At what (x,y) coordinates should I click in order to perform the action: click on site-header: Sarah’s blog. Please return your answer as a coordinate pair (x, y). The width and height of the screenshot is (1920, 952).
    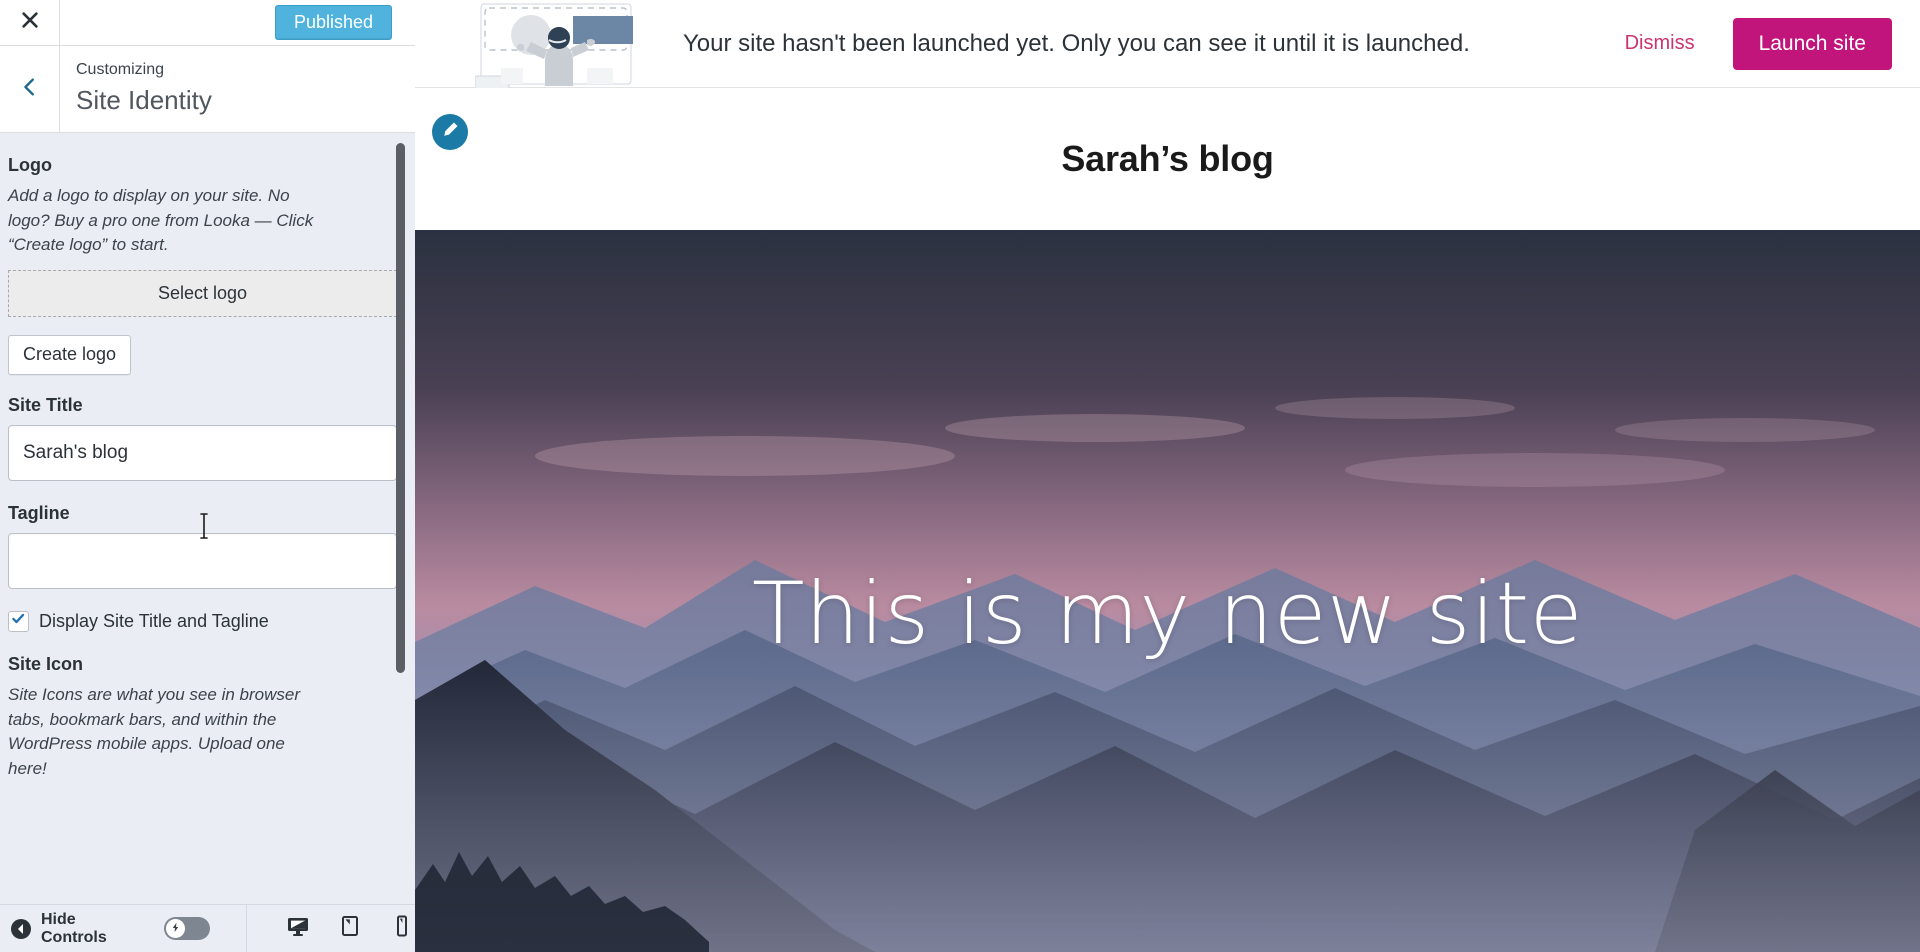
    Looking at the image, I should click on (1167, 159).